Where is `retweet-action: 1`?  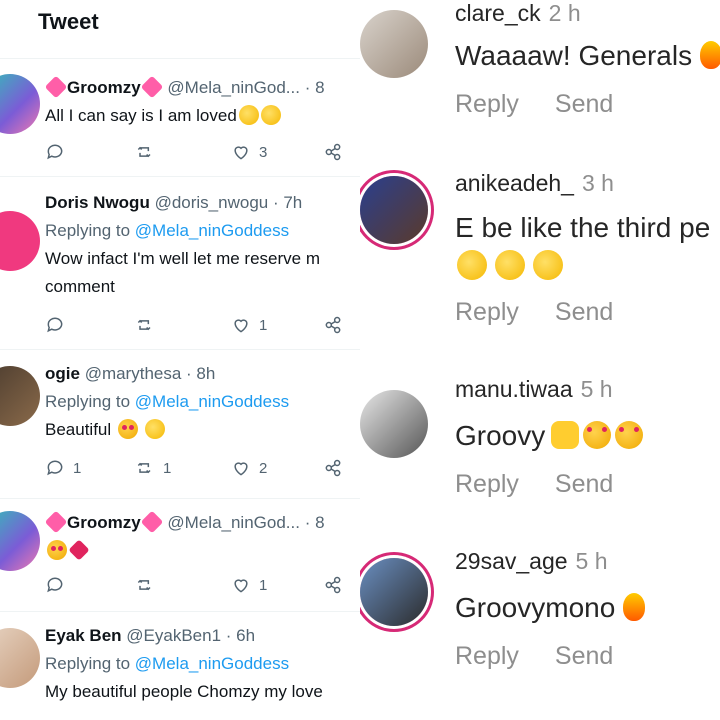 retweet-action: 1 is located at coordinates (153, 468).